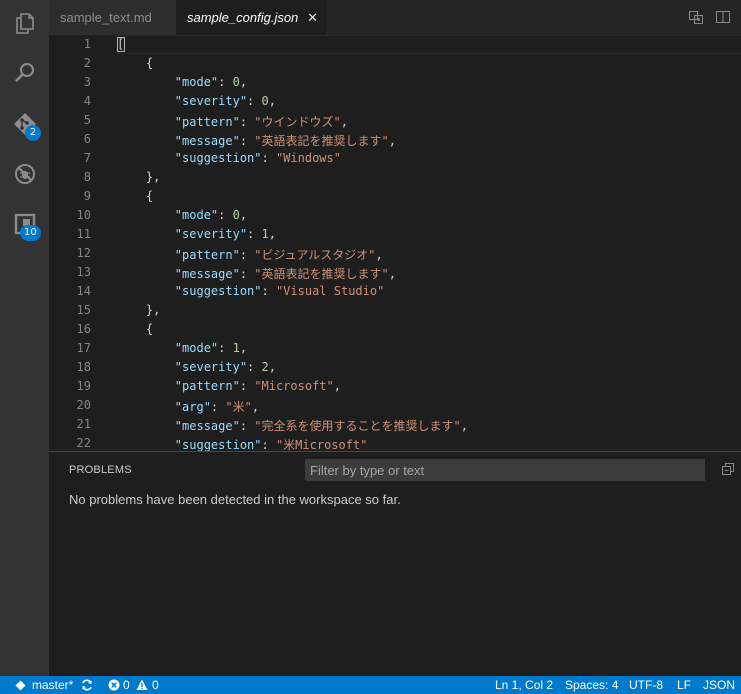 This screenshot has width=741, height=694. Describe the element at coordinates (24, 124) in the screenshot. I see `git-icon` at that location.